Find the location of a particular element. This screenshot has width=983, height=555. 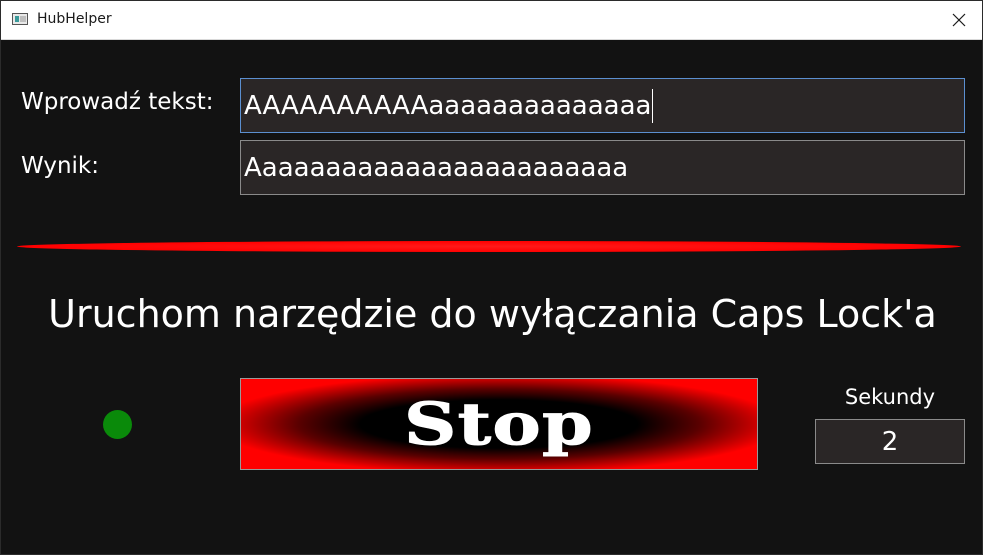

red-separator is located at coordinates (489, 246).